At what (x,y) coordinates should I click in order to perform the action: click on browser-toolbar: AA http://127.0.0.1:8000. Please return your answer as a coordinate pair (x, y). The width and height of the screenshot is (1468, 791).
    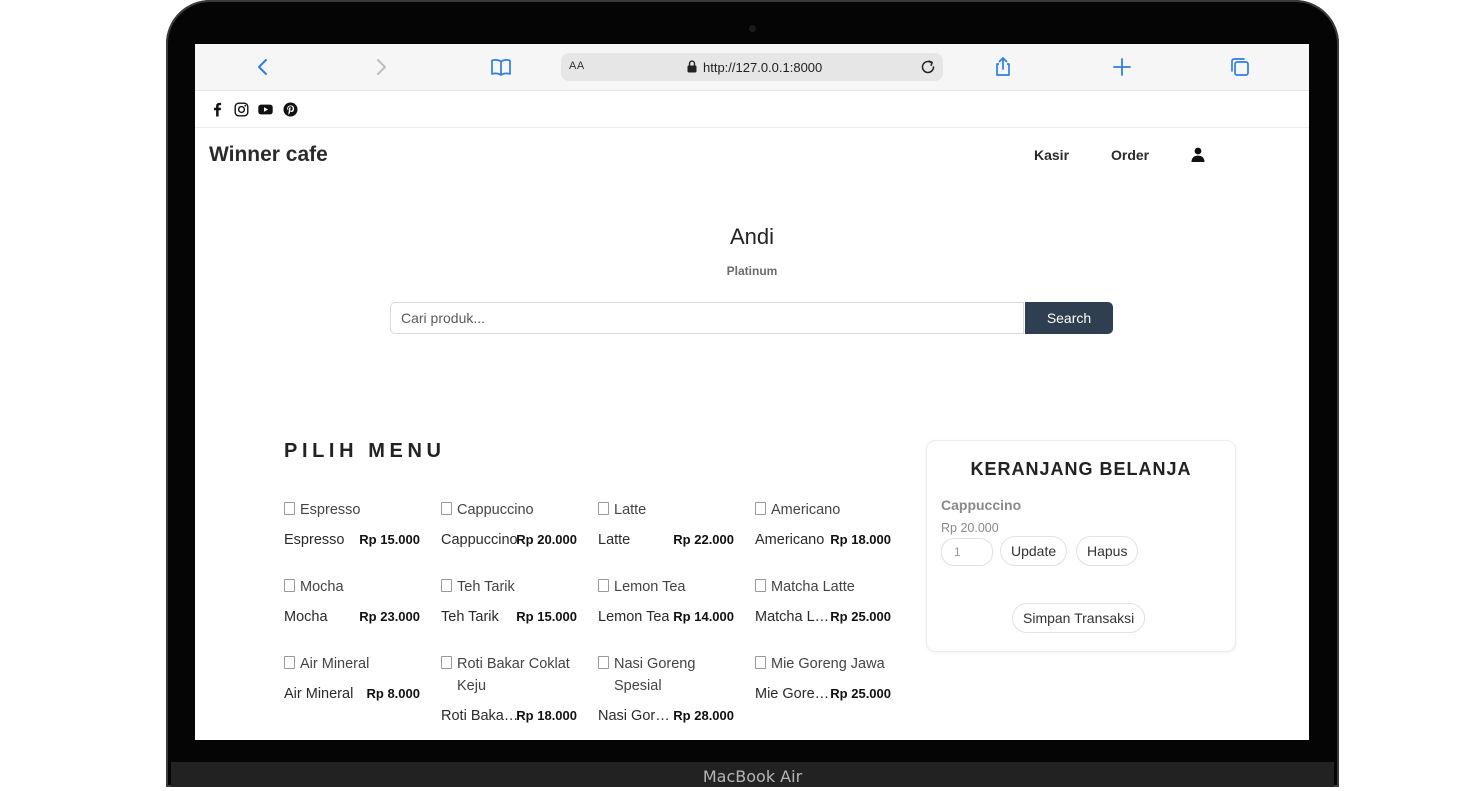
    Looking at the image, I should click on (752, 67).